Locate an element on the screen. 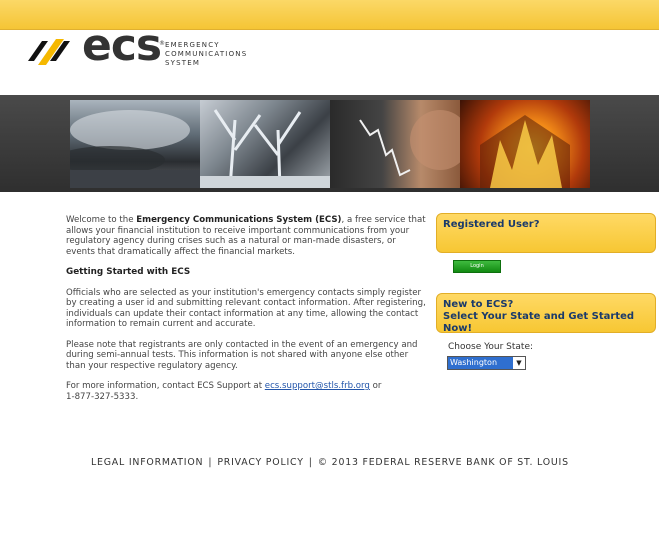 The width and height of the screenshot is (659, 544). logo-sub-line-3: SYSTEM is located at coordinates (183, 63).